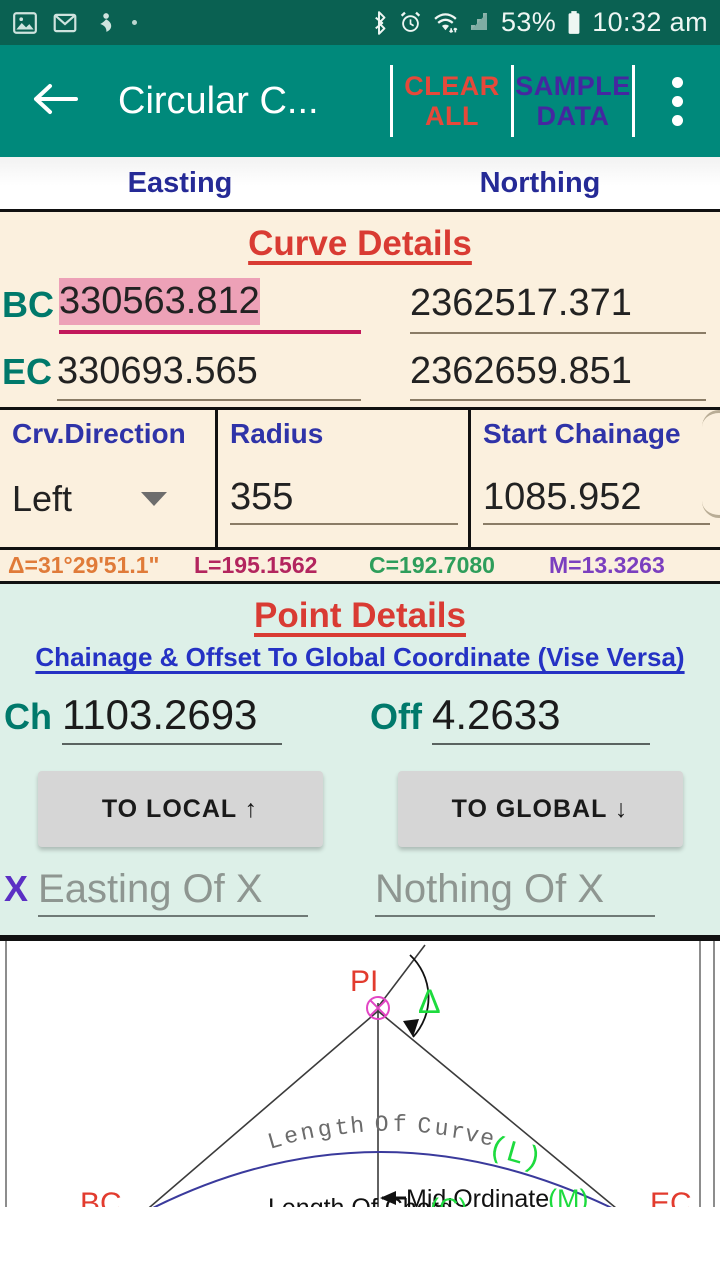 This screenshot has width=720, height=1280. I want to click on overflow-menu-button, so click(677, 101).